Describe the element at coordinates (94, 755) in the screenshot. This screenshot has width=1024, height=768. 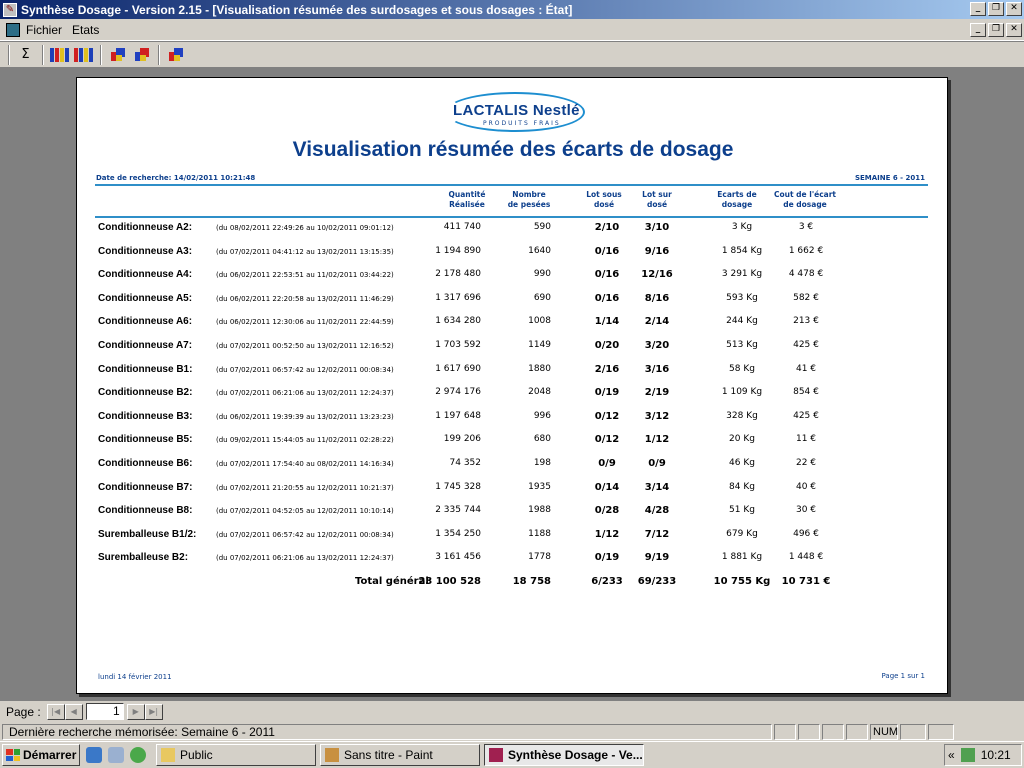
I see `ie-icon` at that location.